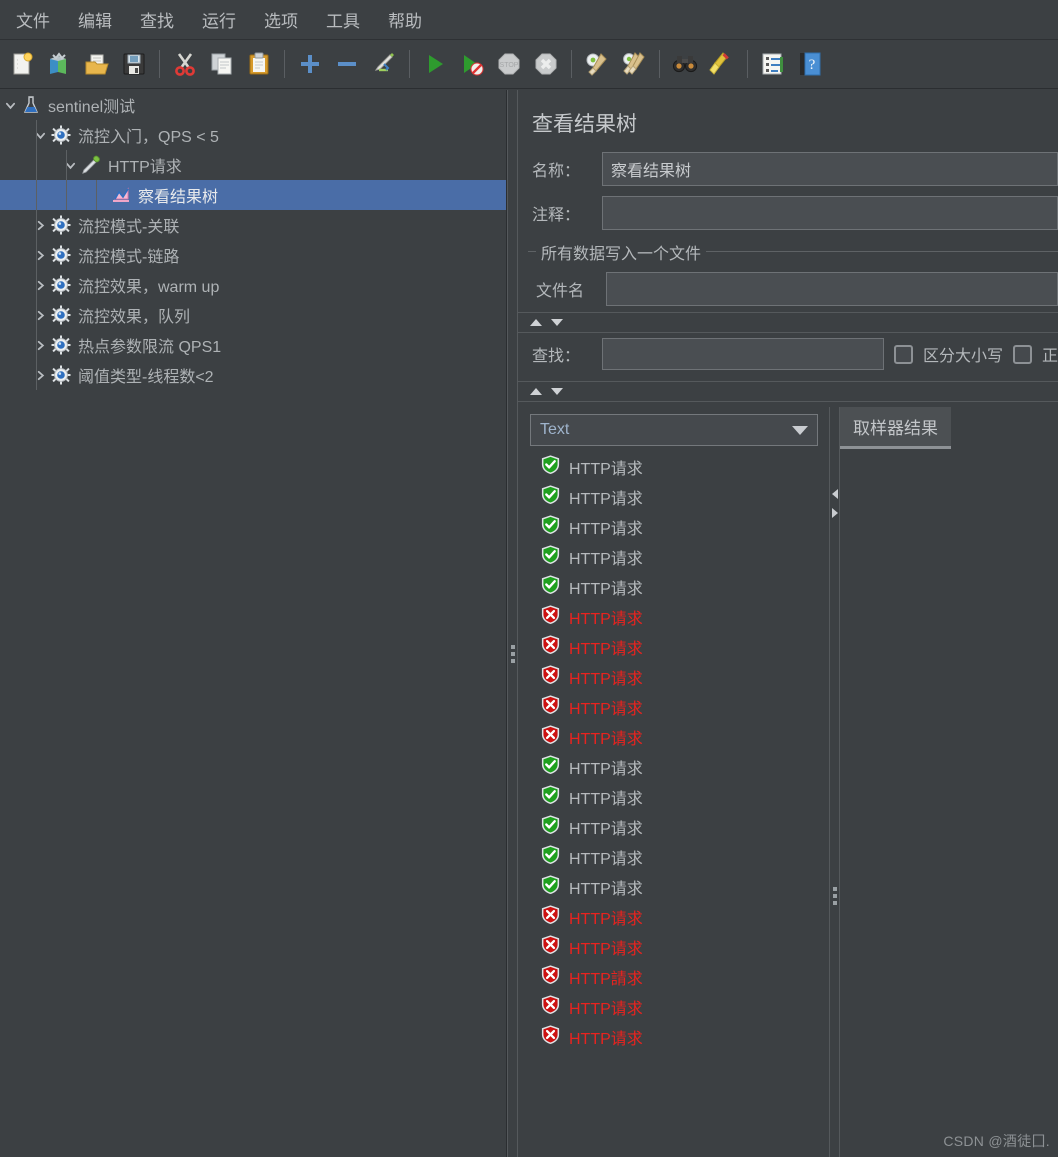 This screenshot has height=1157, width=1058. I want to click on tree-node: 流控效果，warm up, so click(253, 285).